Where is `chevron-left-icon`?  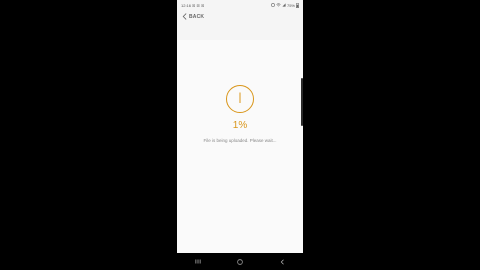
chevron-left-icon is located at coordinates (184, 16).